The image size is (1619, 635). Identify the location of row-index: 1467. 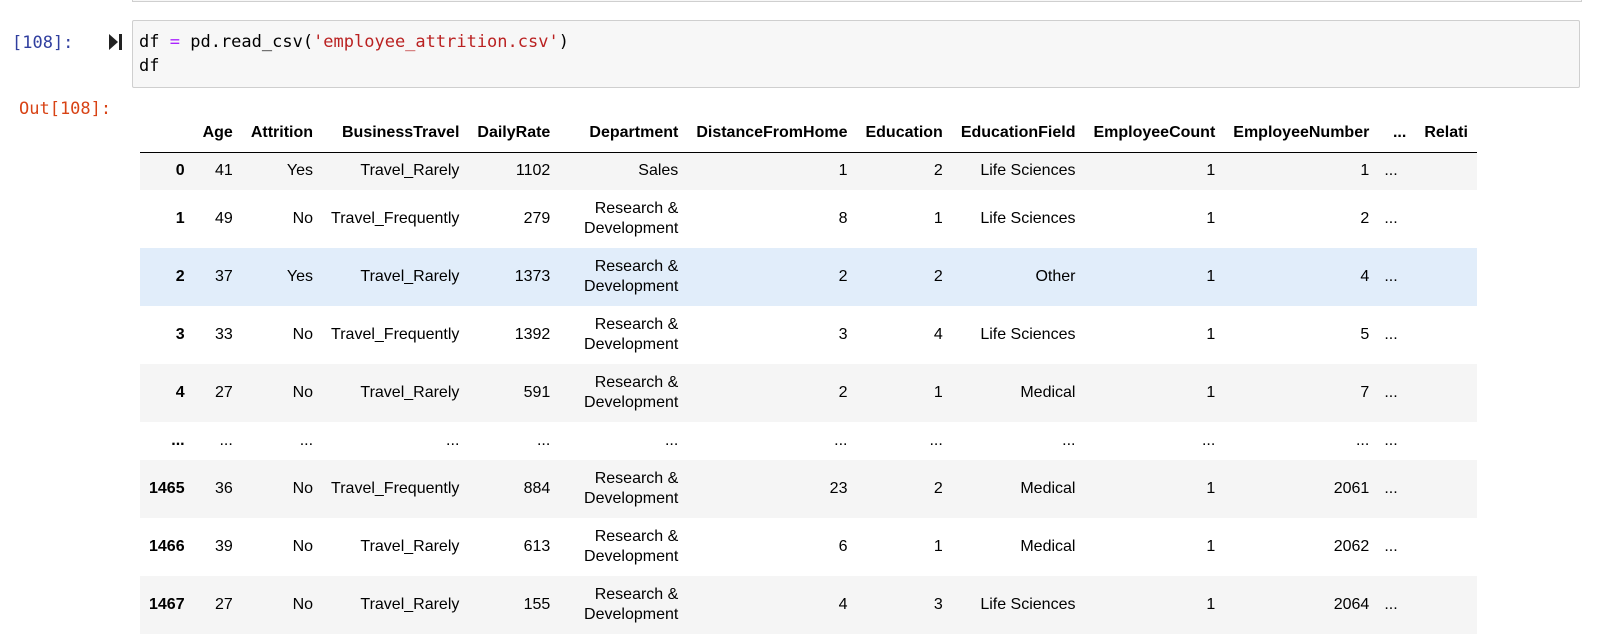
(167, 604).